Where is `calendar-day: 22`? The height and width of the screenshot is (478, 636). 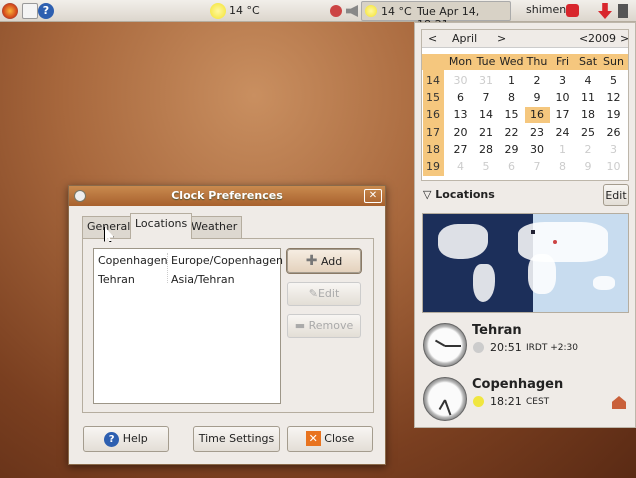 calendar-day: 22 is located at coordinates (511, 133).